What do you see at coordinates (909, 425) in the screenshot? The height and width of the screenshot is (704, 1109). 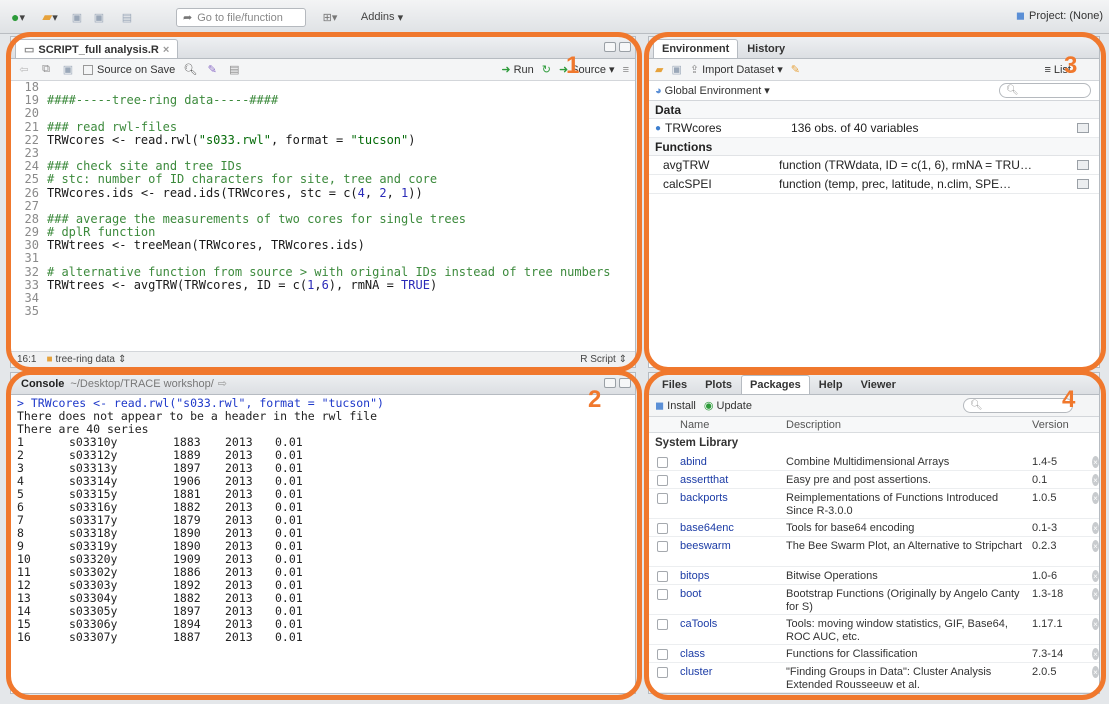 I see `column-description: Description` at bounding box center [909, 425].